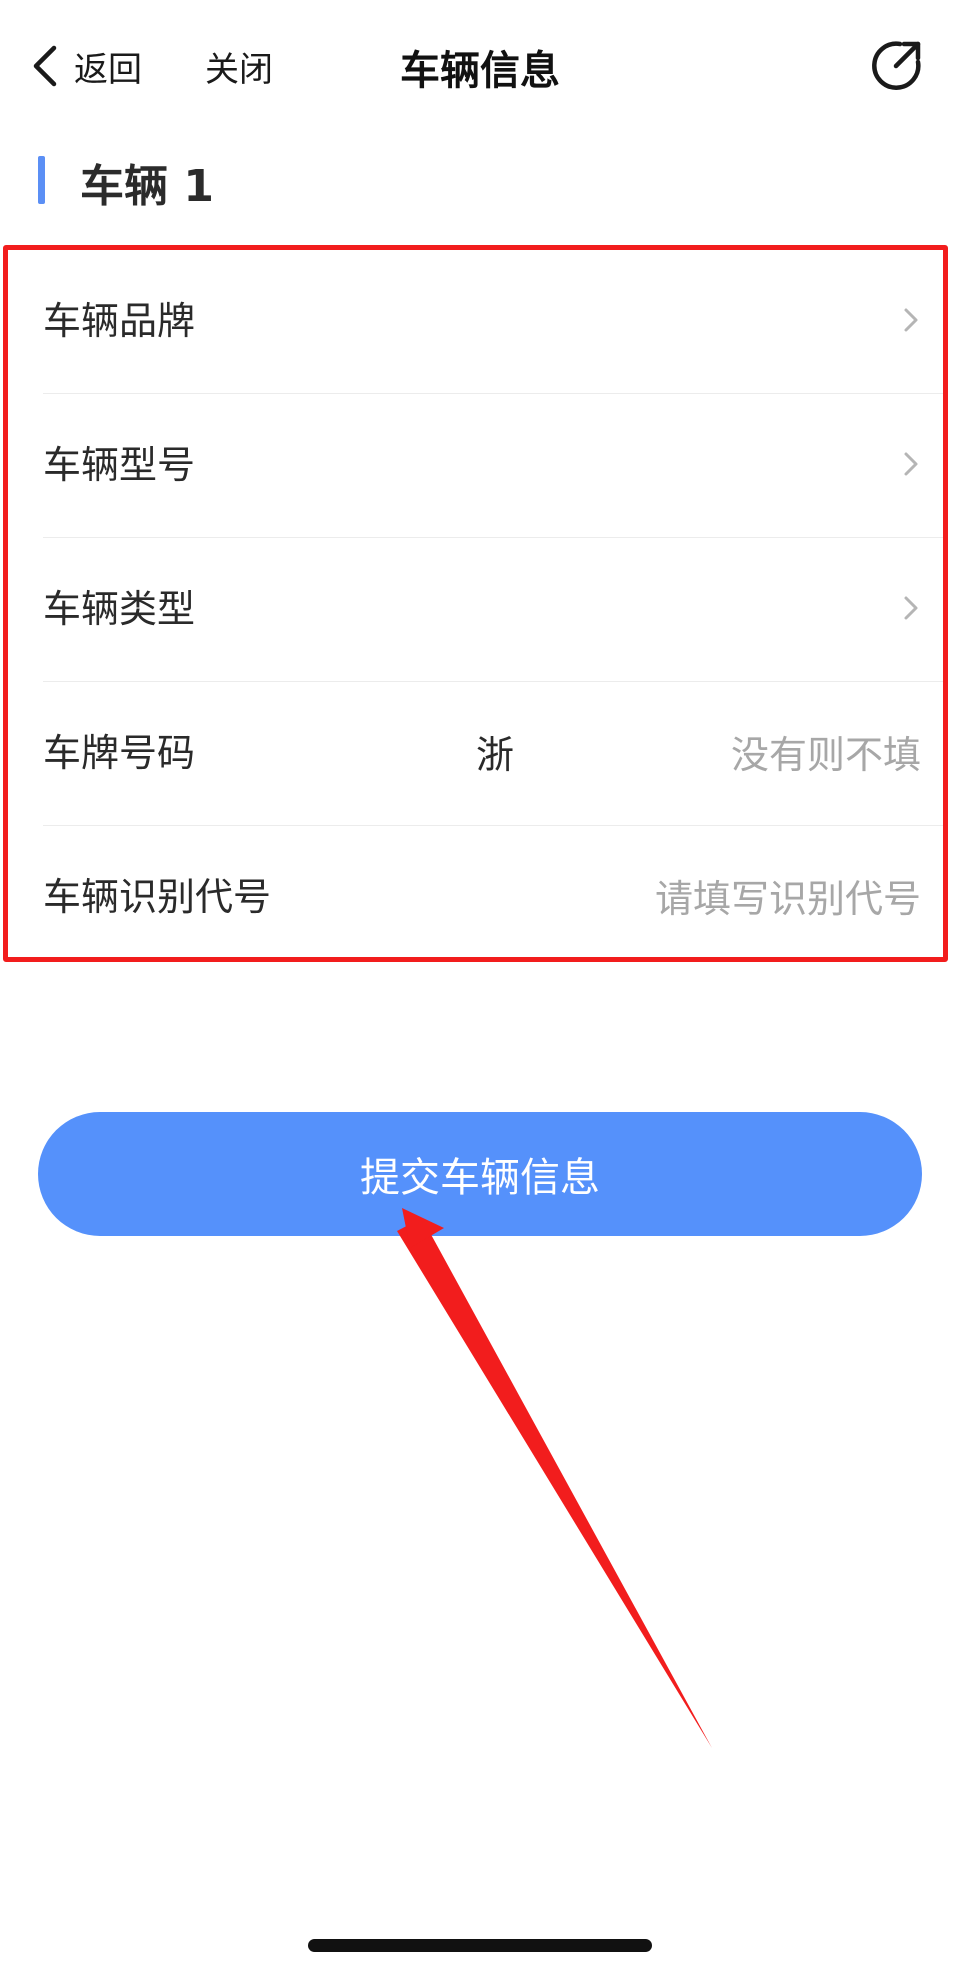 The width and height of the screenshot is (960, 1973). Describe the element at coordinates (475, 898) in the screenshot. I see `vin-row: 车辆识别代号 请填写识别代号` at that location.